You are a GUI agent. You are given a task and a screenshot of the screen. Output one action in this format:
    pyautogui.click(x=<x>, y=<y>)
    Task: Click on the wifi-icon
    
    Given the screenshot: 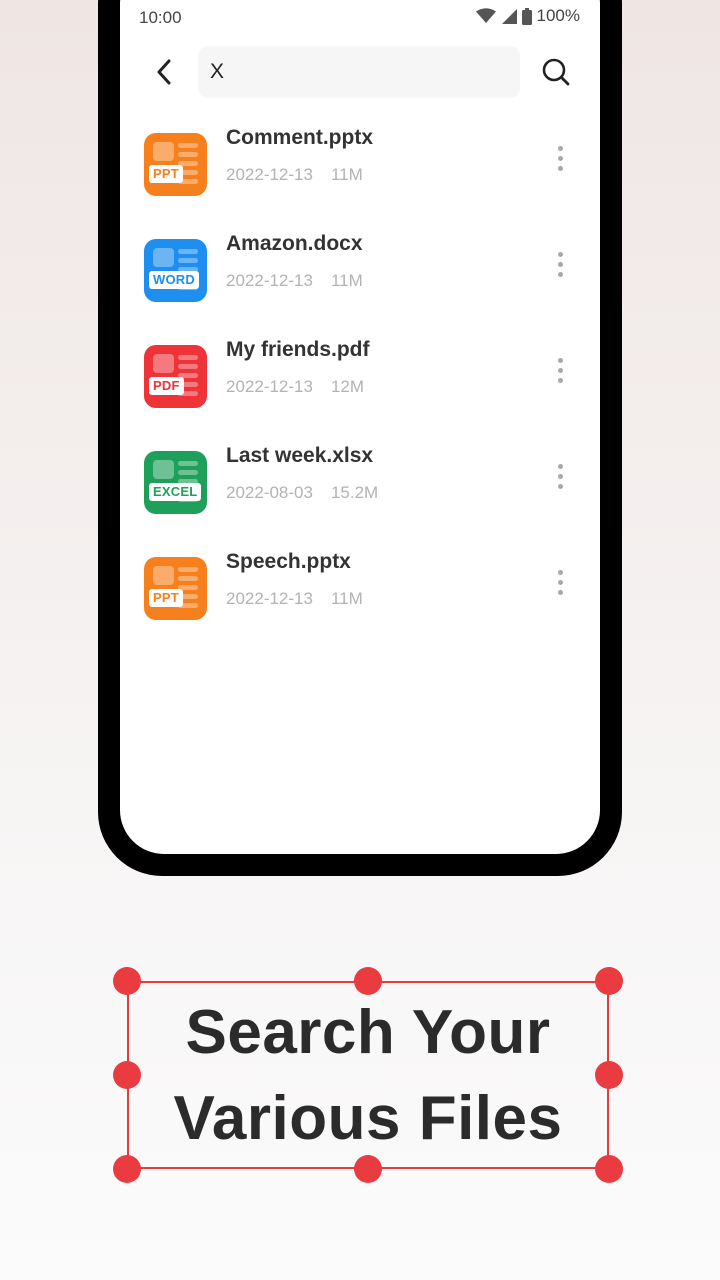 What is the action you would take?
    pyautogui.click(x=485, y=15)
    